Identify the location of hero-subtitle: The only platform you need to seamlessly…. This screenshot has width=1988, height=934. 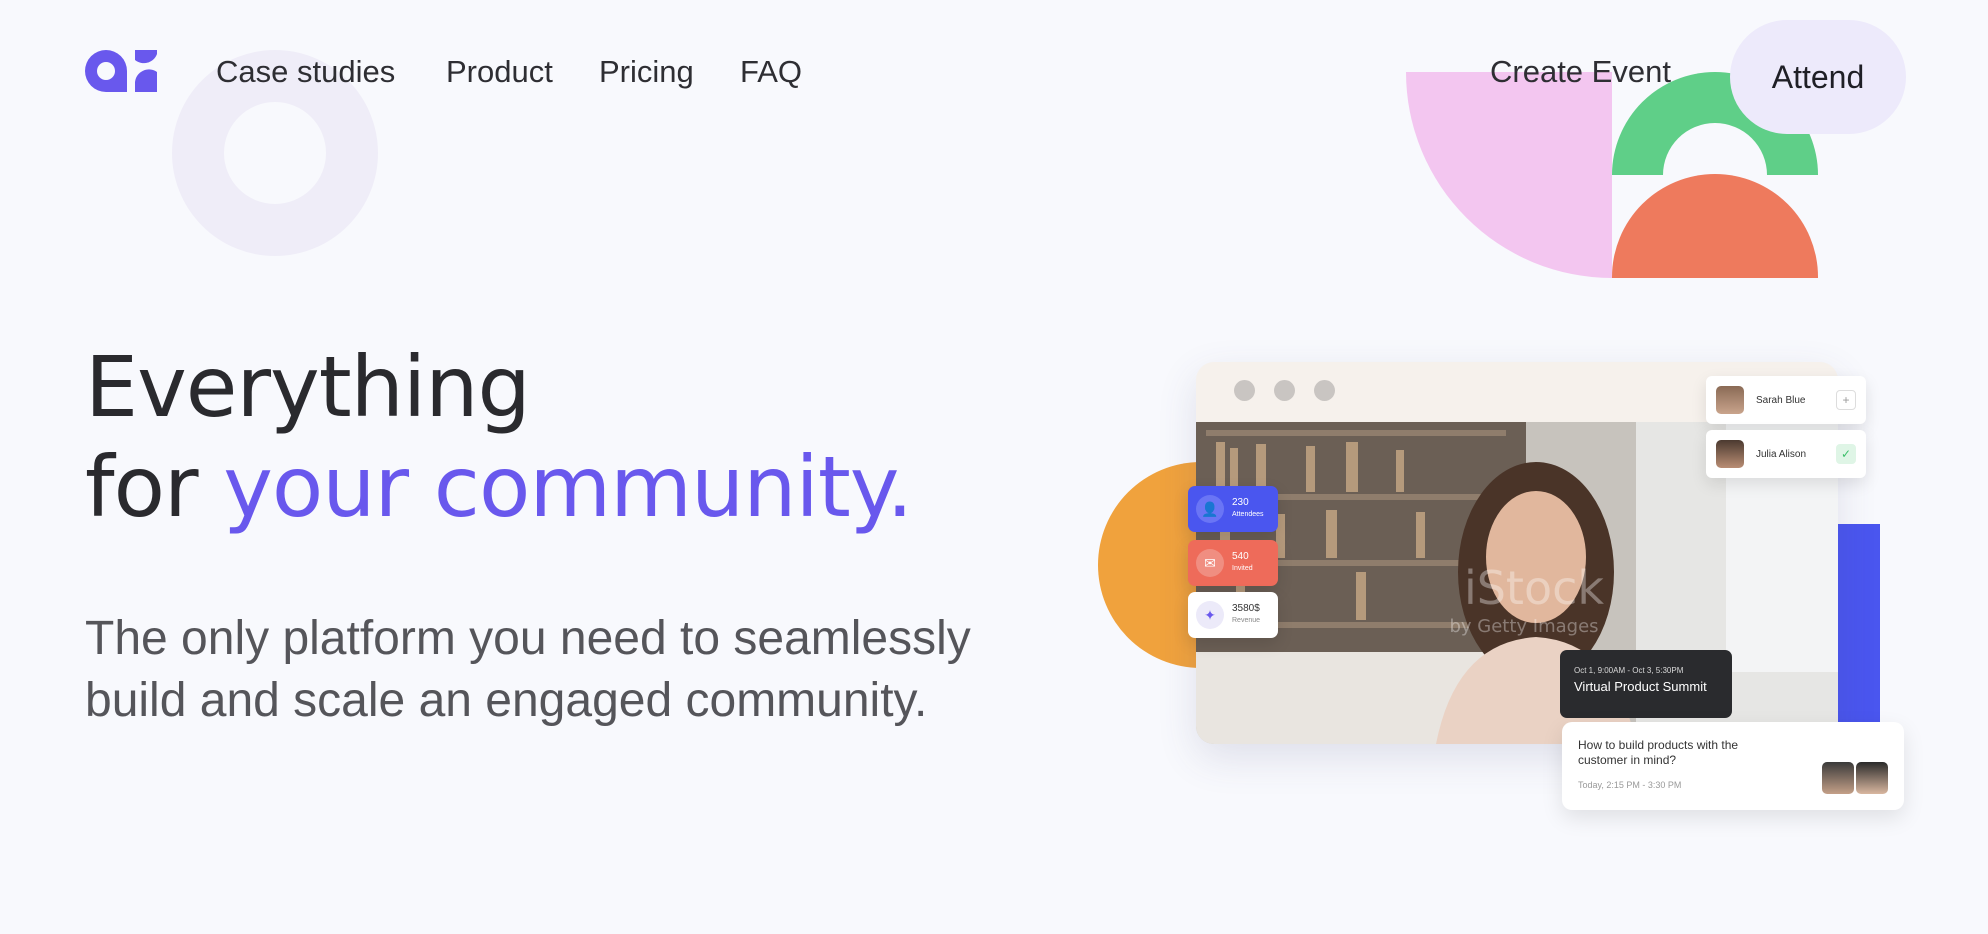
(528, 669).